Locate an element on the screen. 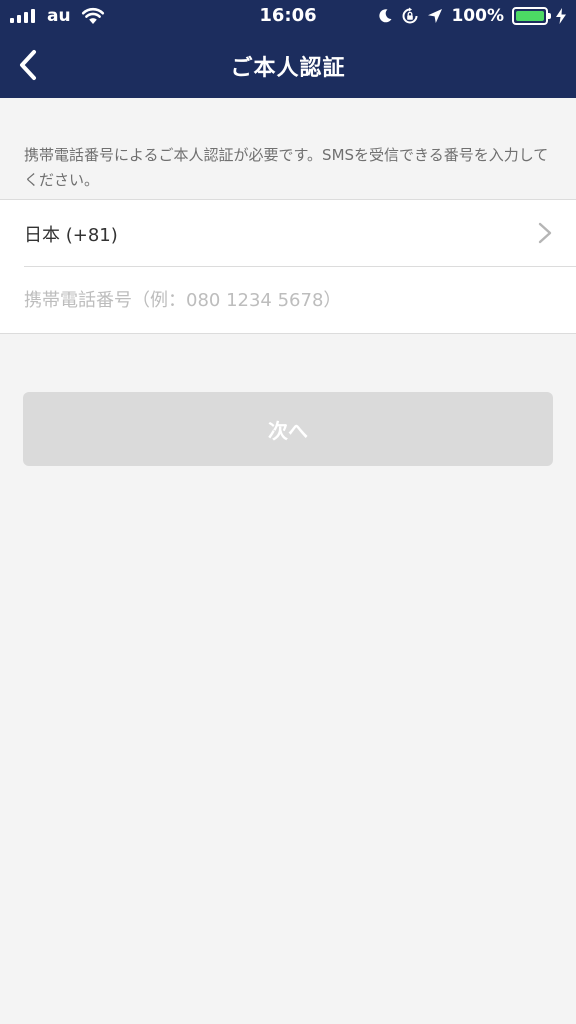  navigation-bar: ご本人認証 is located at coordinates (288, 65).